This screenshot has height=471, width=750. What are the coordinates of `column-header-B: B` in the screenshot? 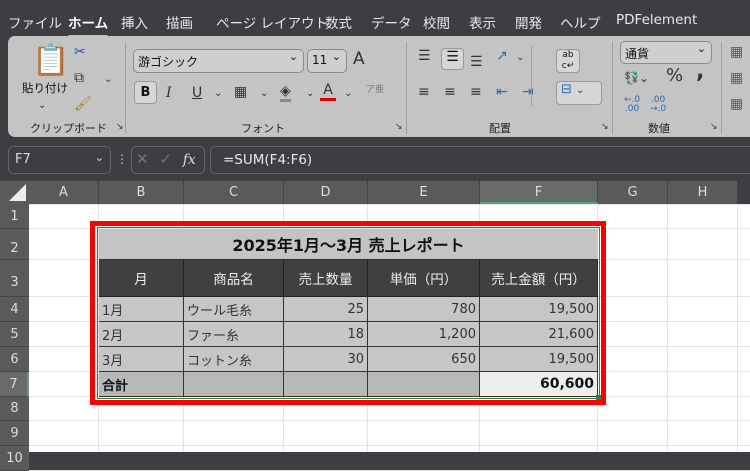 It's located at (141, 192).